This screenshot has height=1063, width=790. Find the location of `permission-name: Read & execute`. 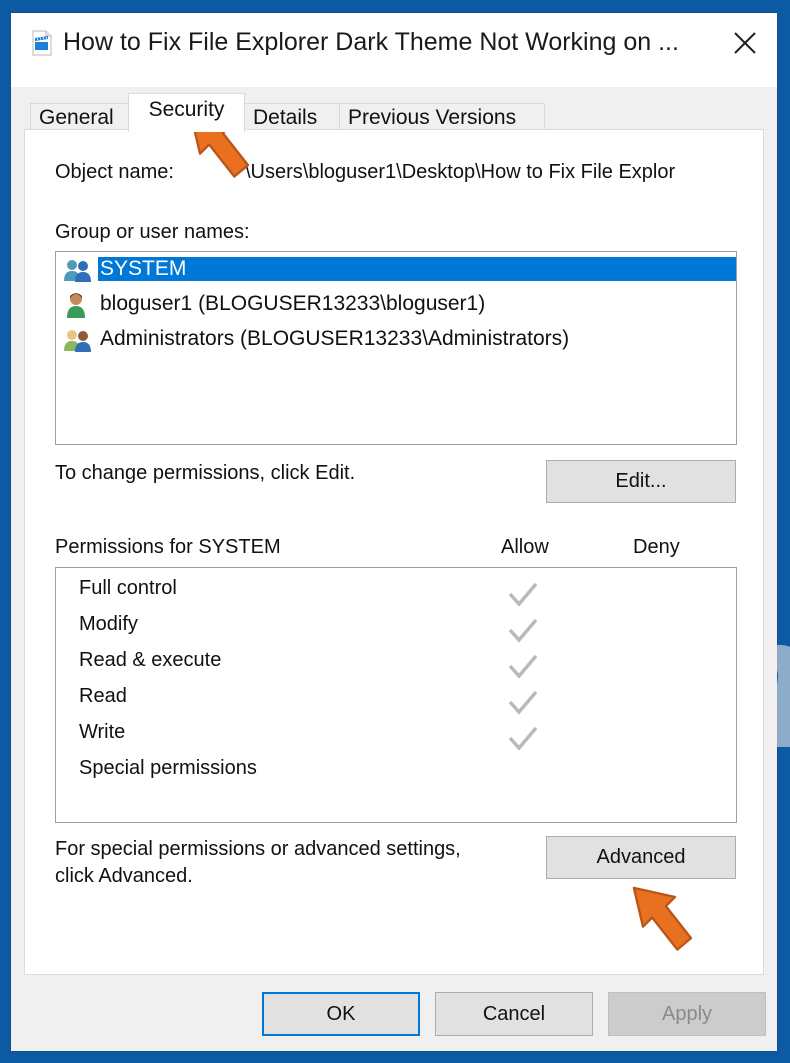

permission-name: Read & execute is located at coordinates (150, 660).